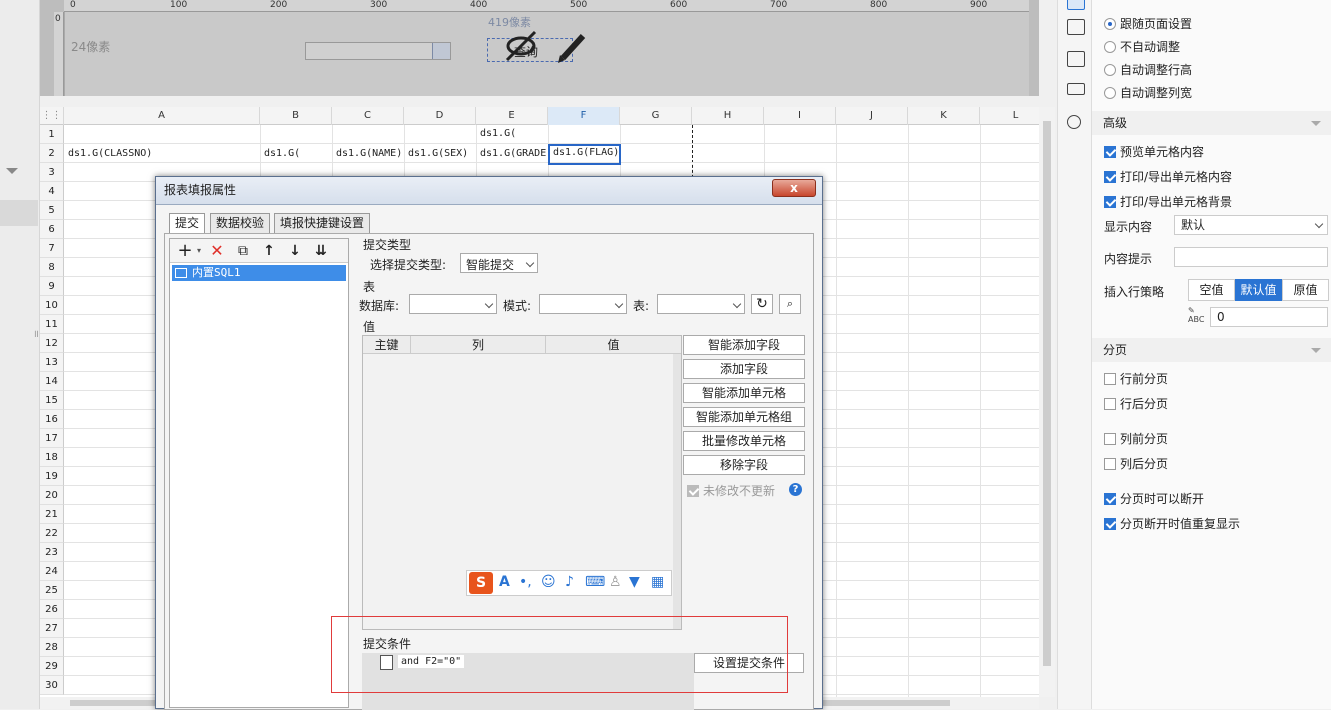 The image size is (1331, 710). Describe the element at coordinates (489, 191) in the screenshot. I see `dialog-title-bar: 报表填报属性 x` at that location.